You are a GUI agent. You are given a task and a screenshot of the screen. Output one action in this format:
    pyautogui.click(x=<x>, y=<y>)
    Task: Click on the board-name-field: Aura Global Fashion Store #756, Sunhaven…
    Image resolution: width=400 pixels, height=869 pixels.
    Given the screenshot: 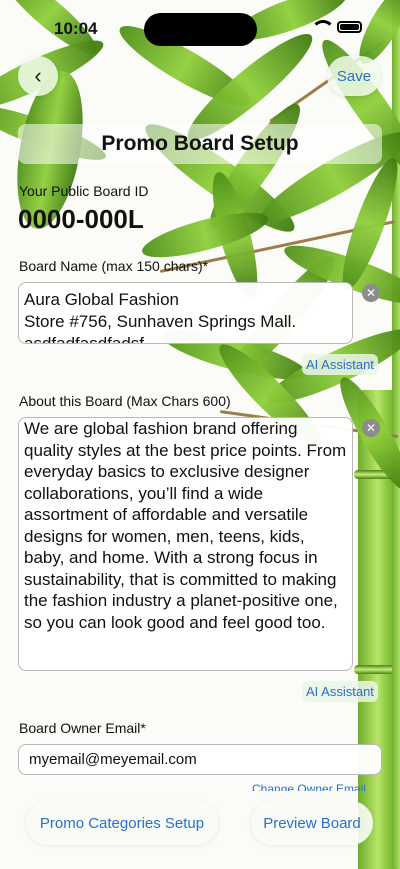 What is the action you would take?
    pyautogui.click(x=185, y=313)
    